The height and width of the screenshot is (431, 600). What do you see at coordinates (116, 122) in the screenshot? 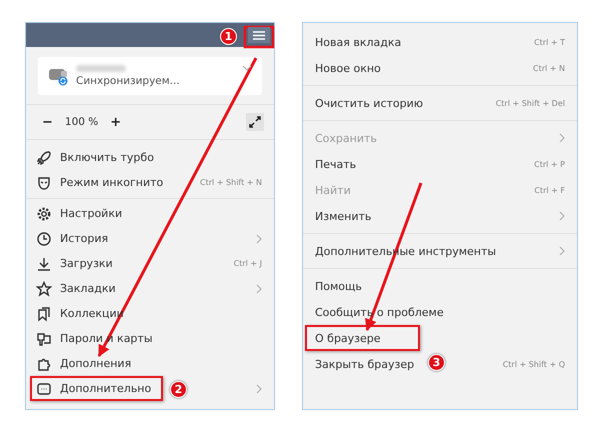
I see `zoom-in-button: +` at bounding box center [116, 122].